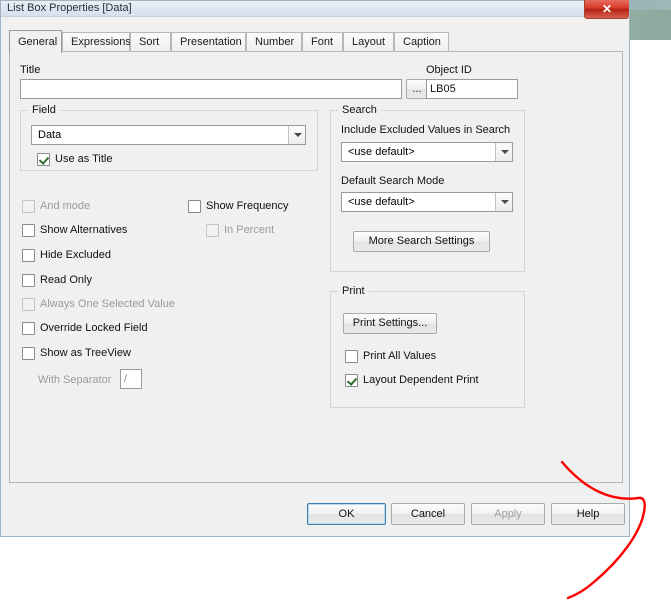 This screenshot has width=671, height=601. Describe the element at coordinates (75, 380) in the screenshot. I see `with-separator-label: With Separator` at that location.